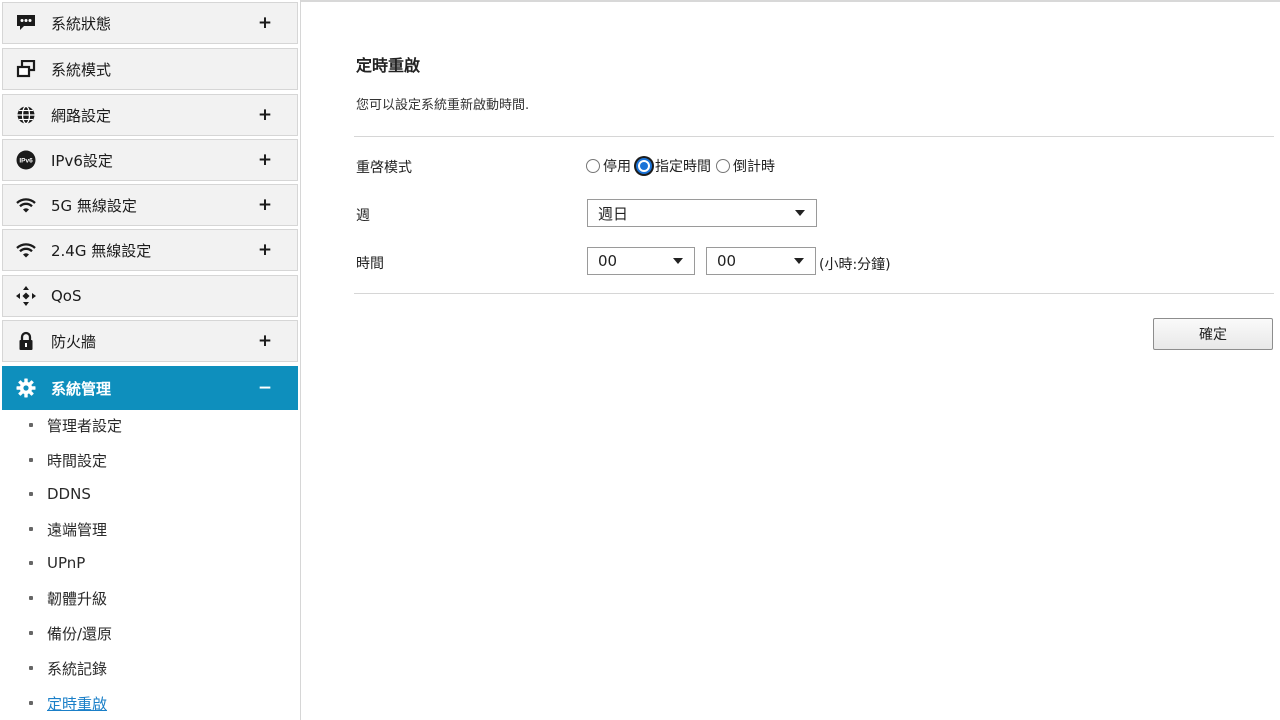 The width and height of the screenshot is (1280, 720). What do you see at coordinates (74, 341) in the screenshot?
I see `menu-item-label: 防火牆` at bounding box center [74, 341].